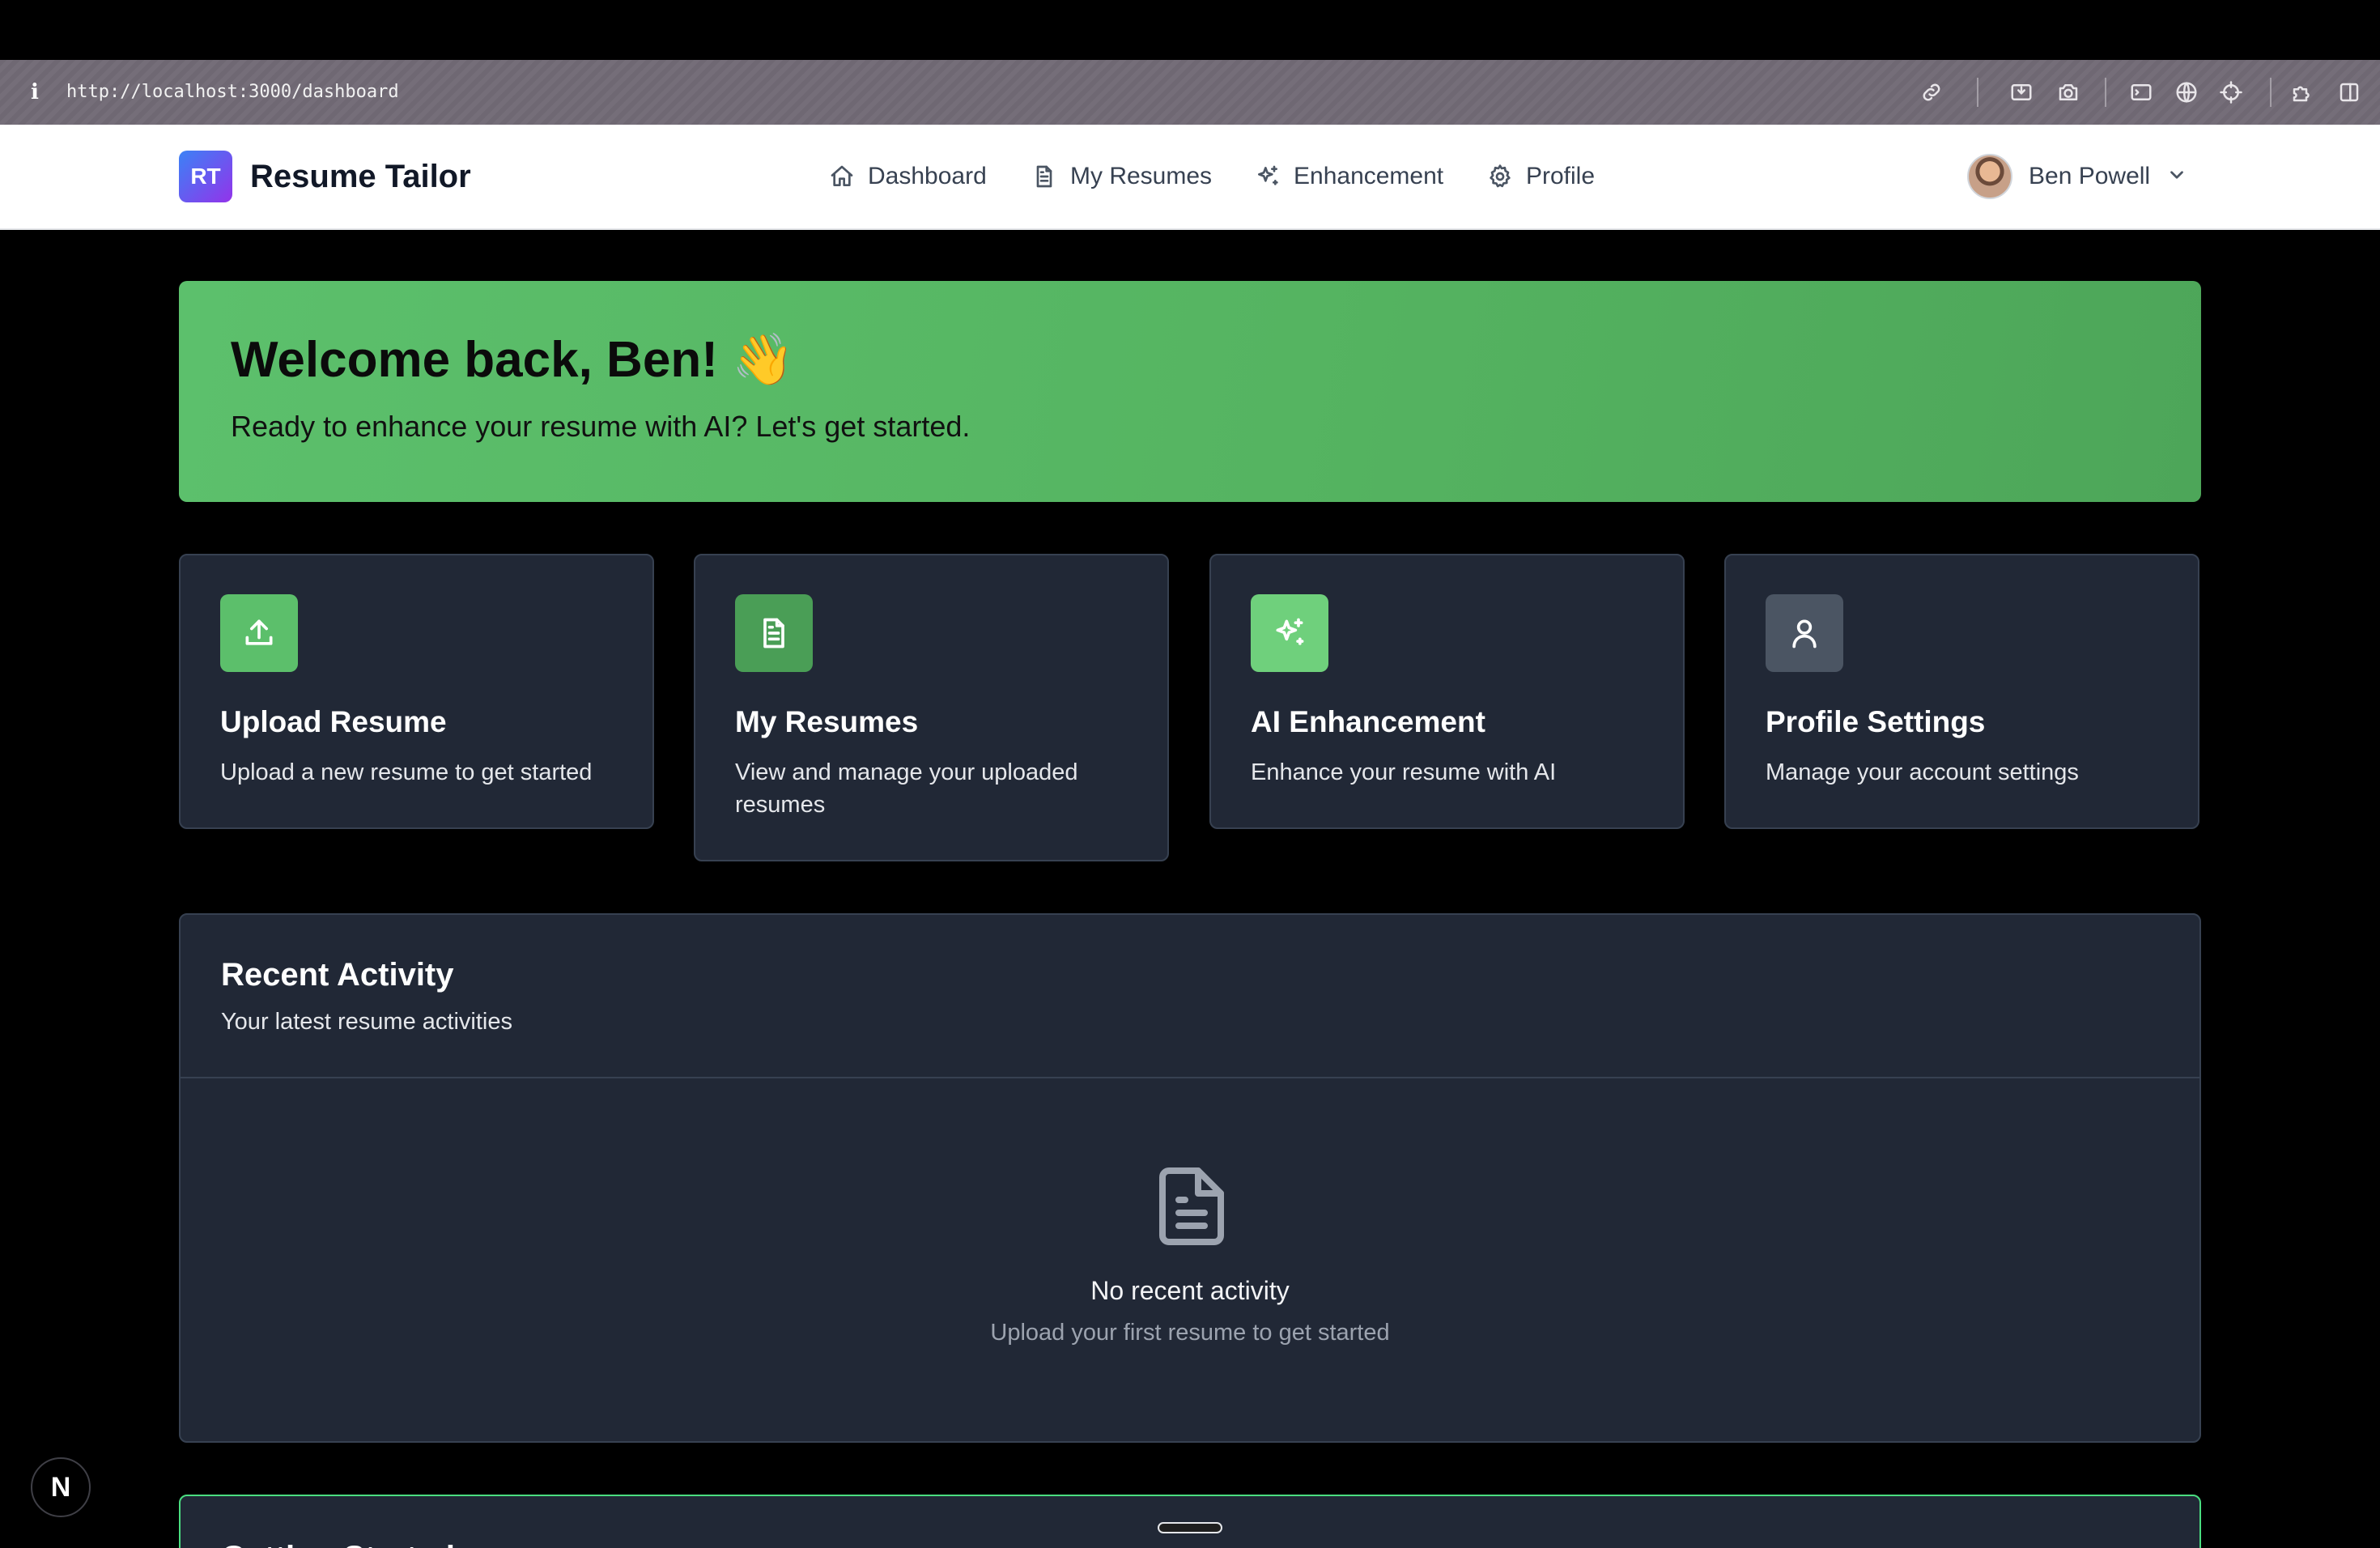  What do you see at coordinates (1561, 176) in the screenshot?
I see `nav-profile-label: Profile` at bounding box center [1561, 176].